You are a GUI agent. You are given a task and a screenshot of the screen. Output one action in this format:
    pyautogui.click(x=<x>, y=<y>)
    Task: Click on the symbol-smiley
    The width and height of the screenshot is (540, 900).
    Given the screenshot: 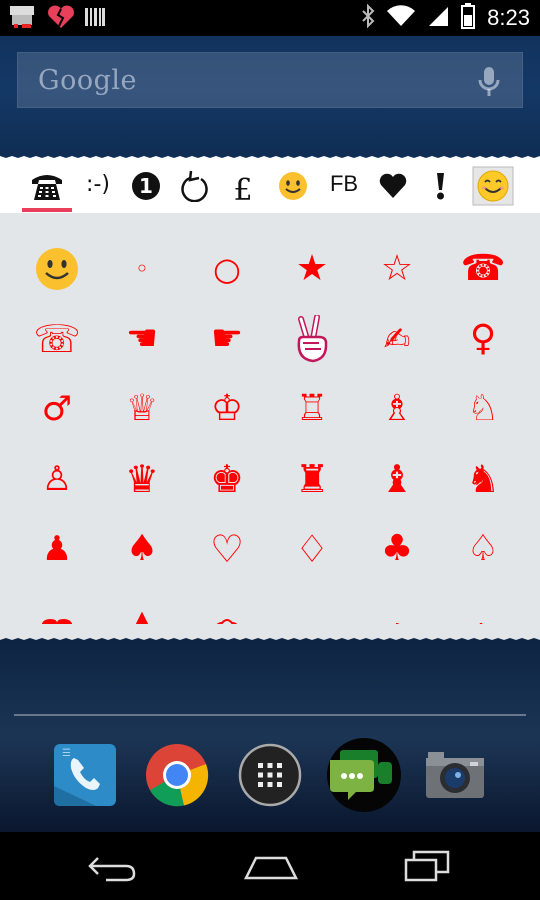 What is the action you would take?
    pyautogui.click(x=57, y=269)
    